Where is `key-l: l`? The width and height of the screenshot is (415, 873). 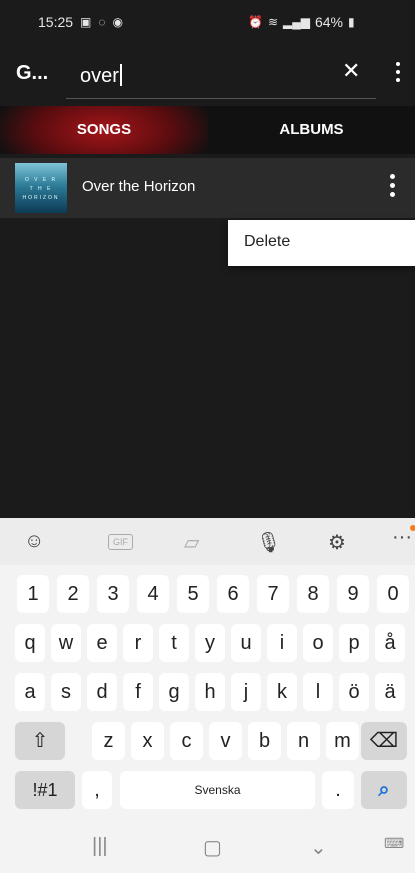 key-l: l is located at coordinates (318, 692).